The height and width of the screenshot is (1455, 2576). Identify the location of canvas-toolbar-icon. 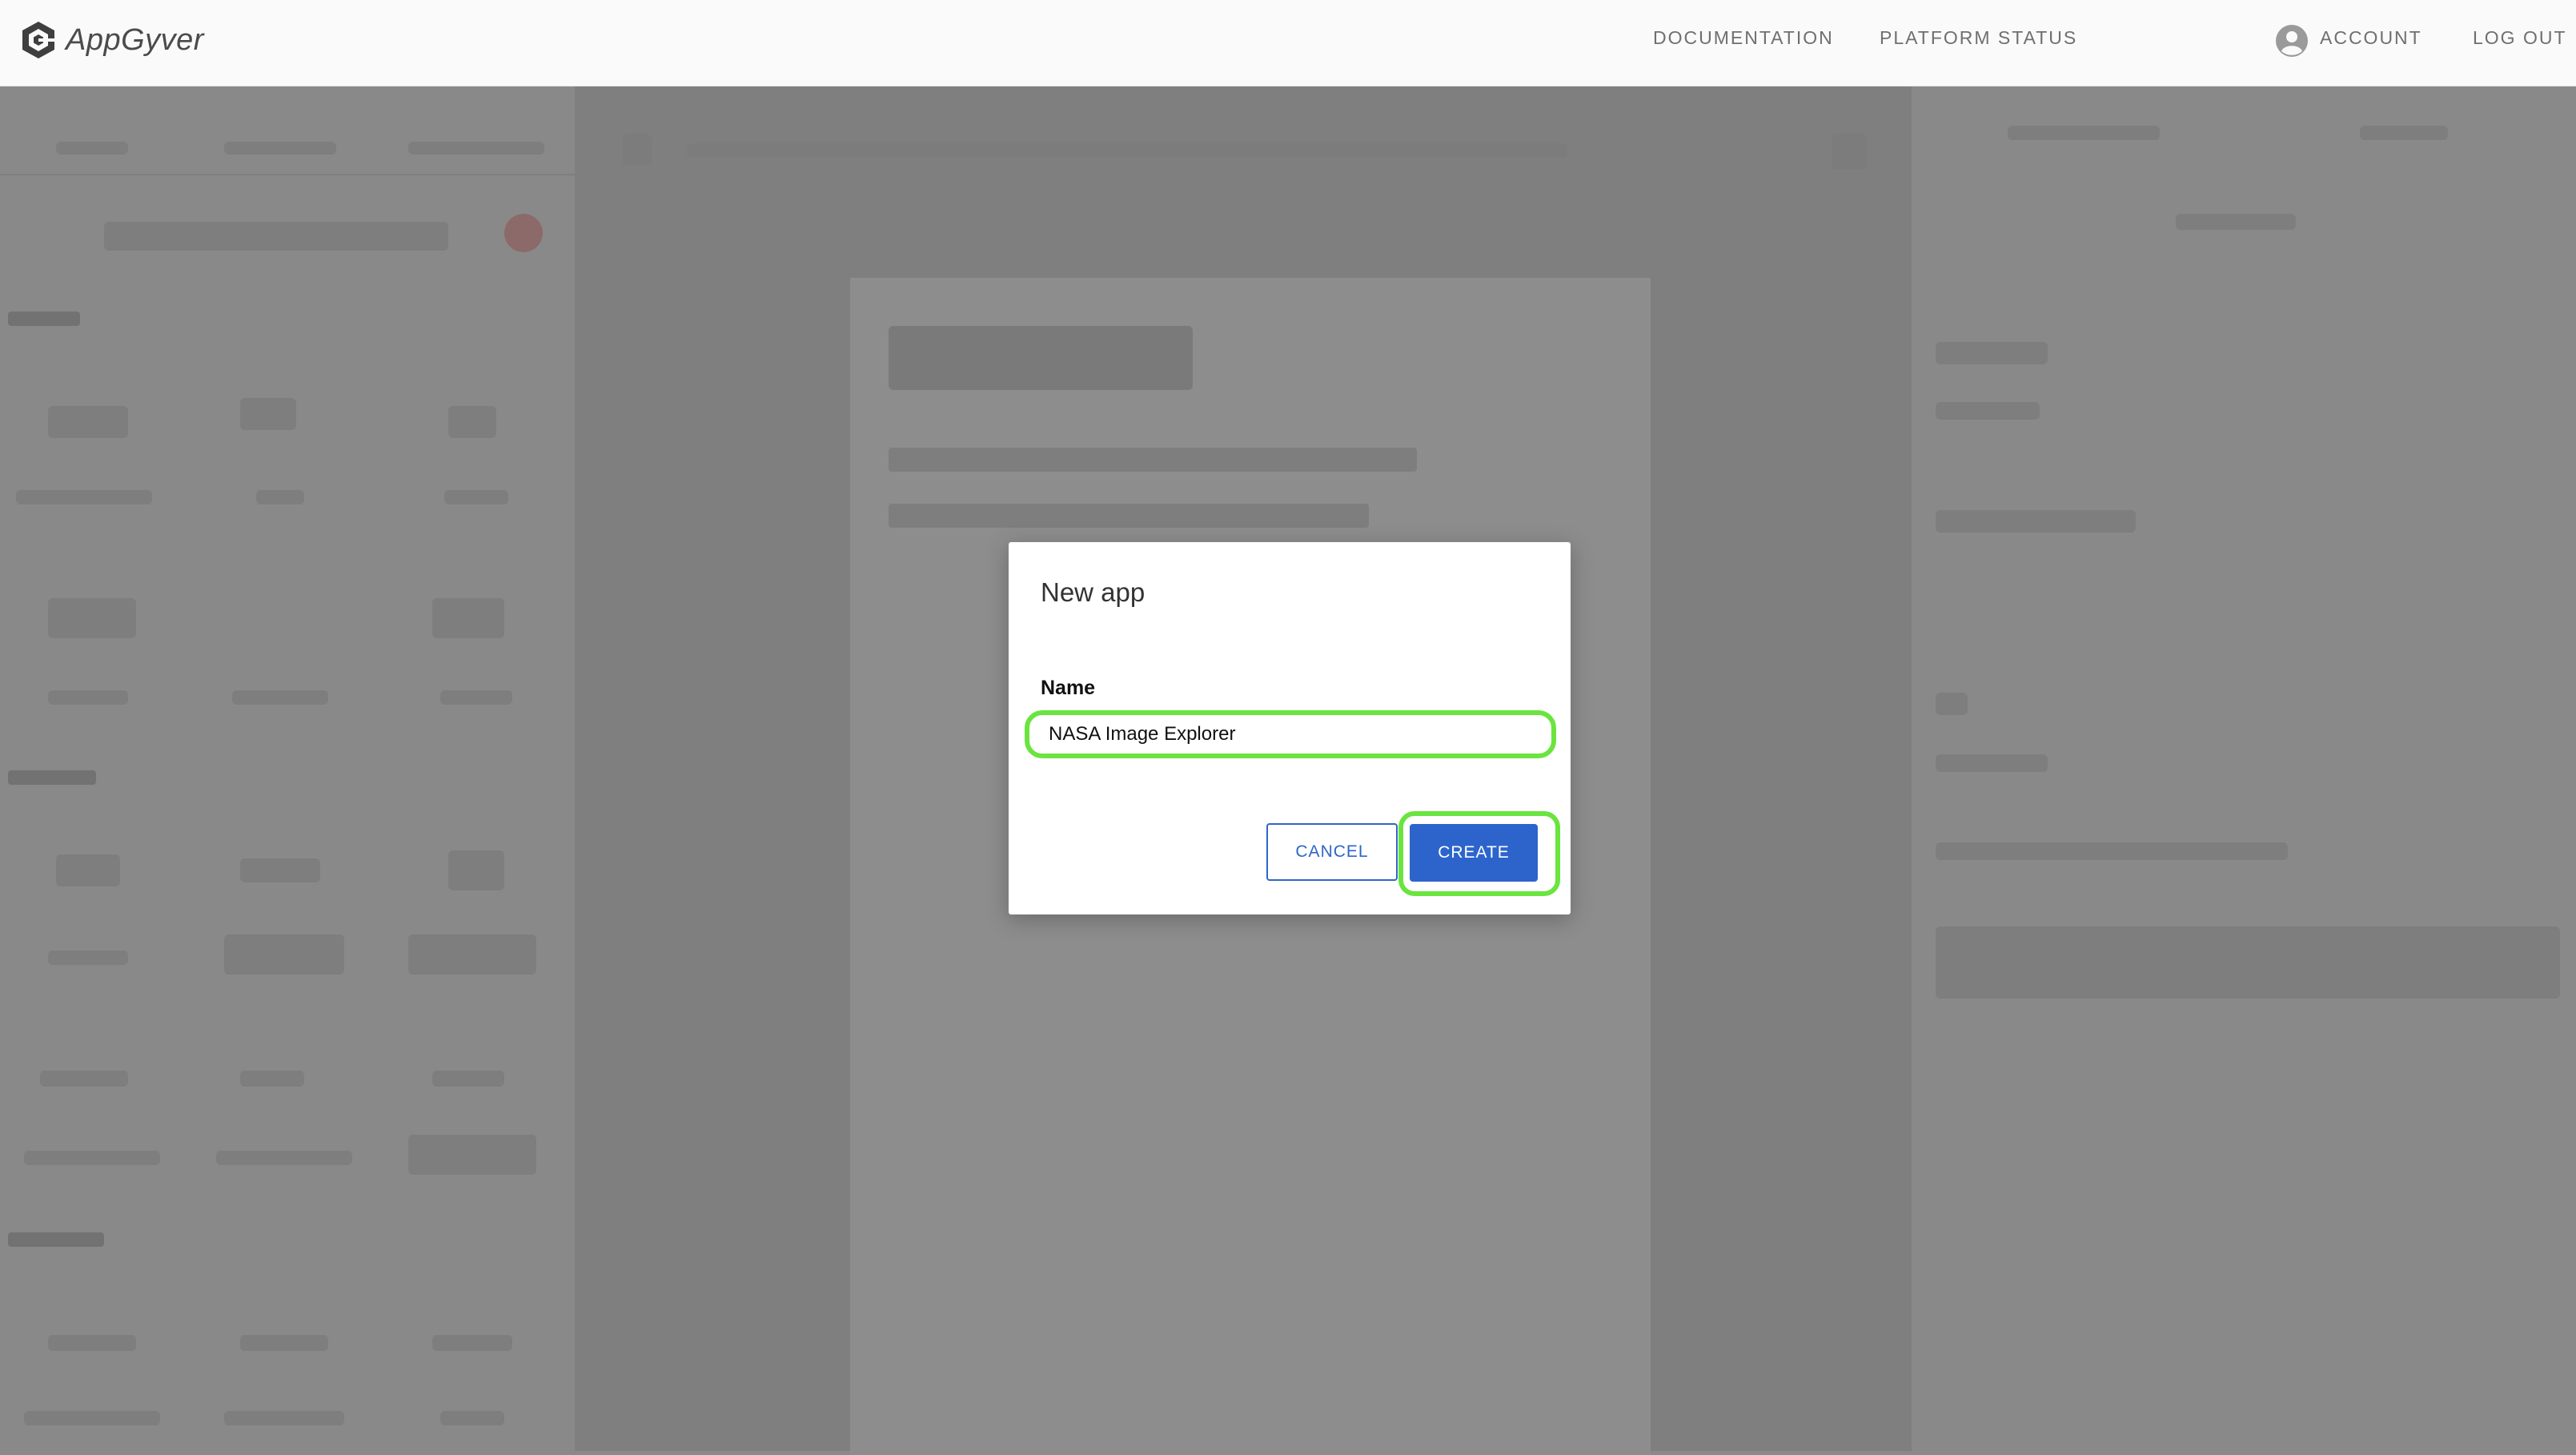
(637, 150).